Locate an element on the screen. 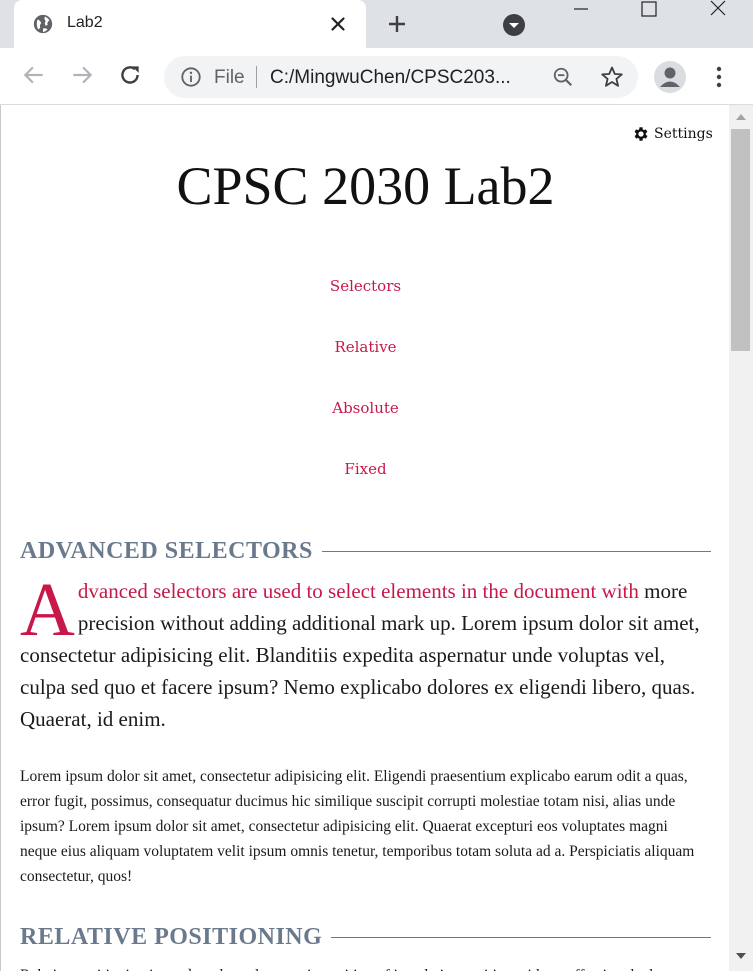 Image resolution: width=753 pixels, height=971 pixels. back-arrow-icon is located at coordinates (34, 75).